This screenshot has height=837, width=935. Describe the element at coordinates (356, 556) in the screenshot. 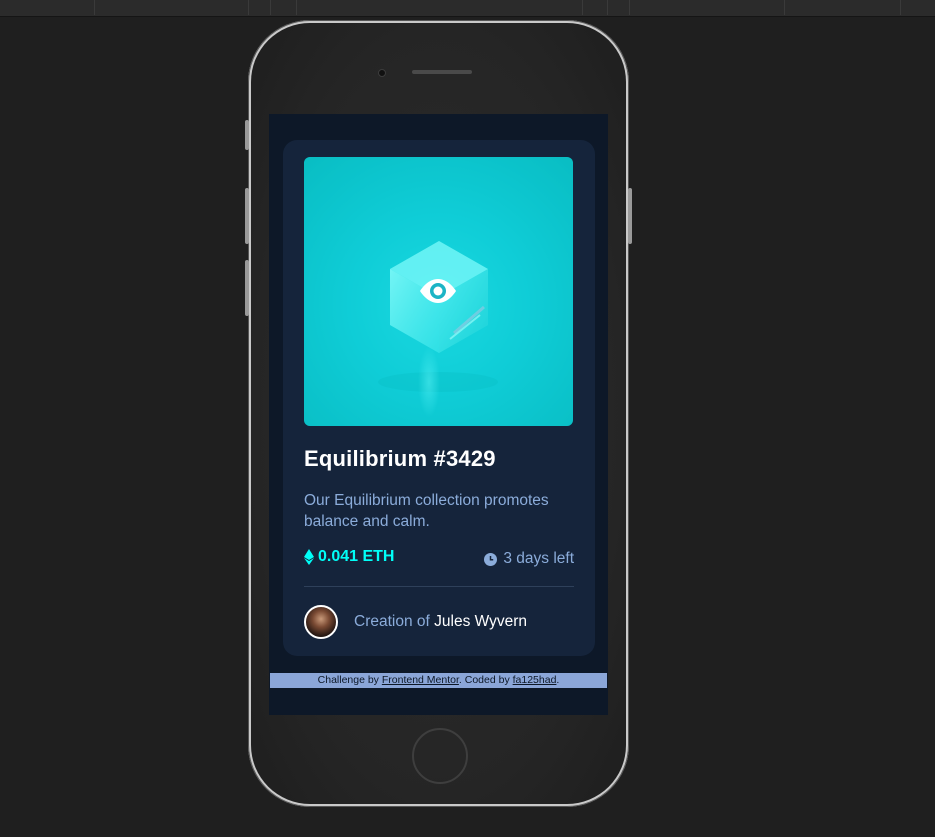

I see `price-value: 0.041 ETH` at that location.